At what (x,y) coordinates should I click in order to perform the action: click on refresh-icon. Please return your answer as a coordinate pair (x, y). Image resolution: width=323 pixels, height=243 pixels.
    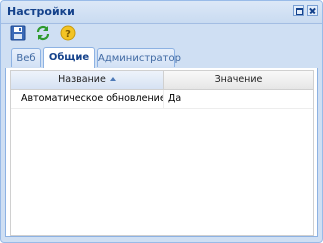
    Looking at the image, I should click on (43, 33).